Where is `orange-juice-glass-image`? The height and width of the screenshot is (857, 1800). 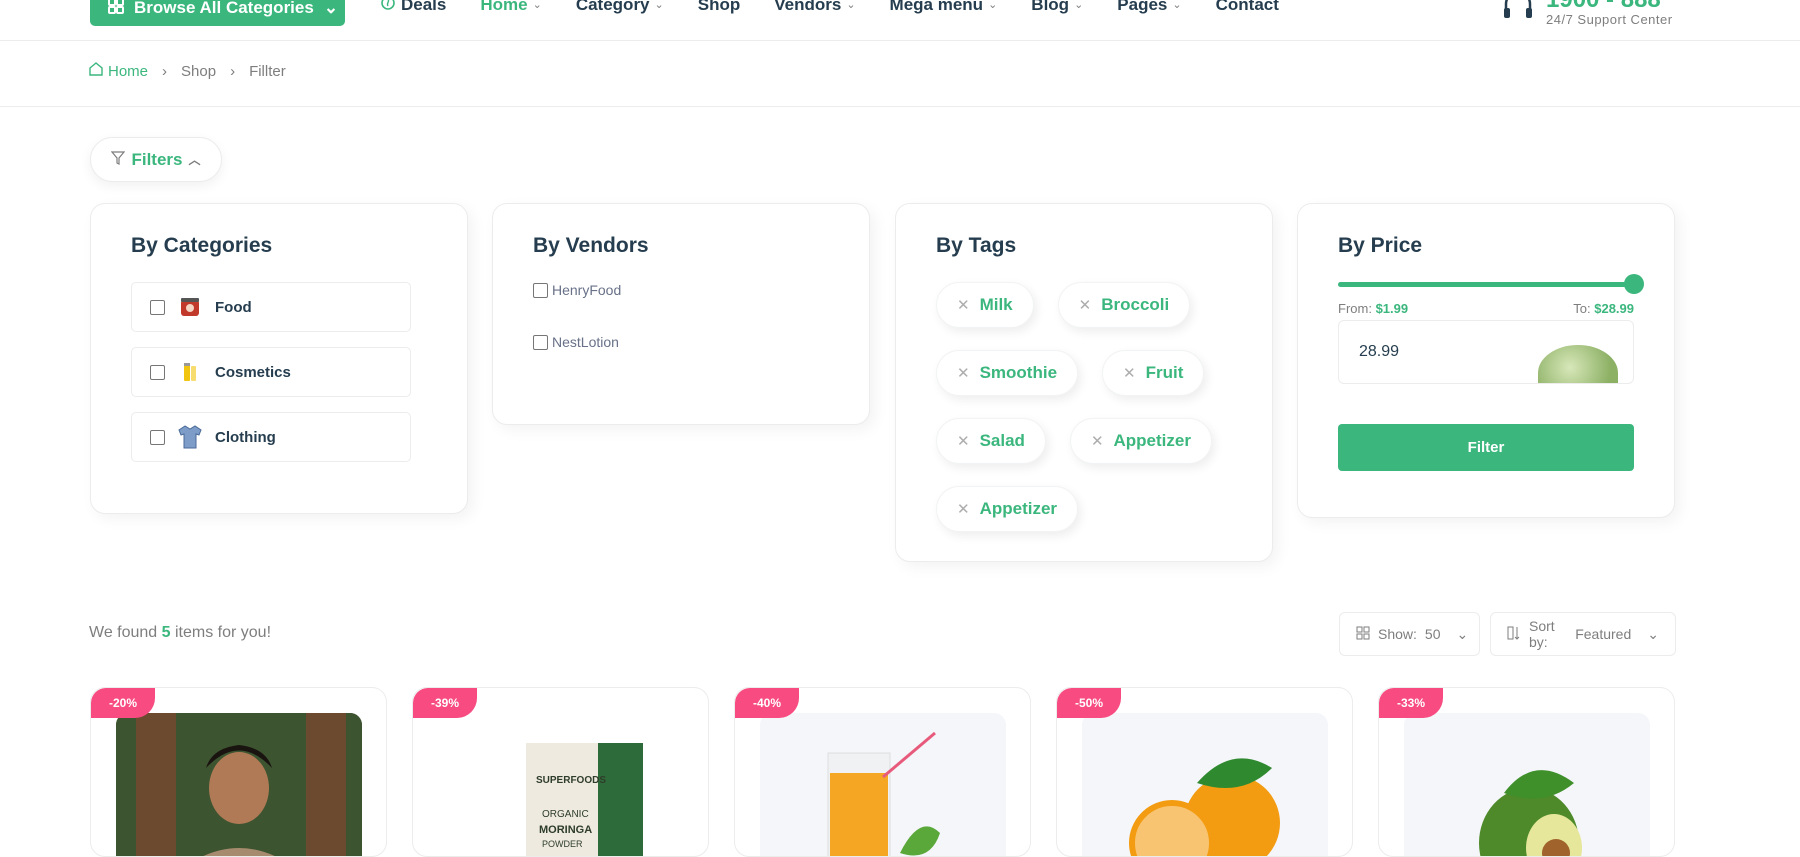
orange-juice-glass-image is located at coordinates (883, 784).